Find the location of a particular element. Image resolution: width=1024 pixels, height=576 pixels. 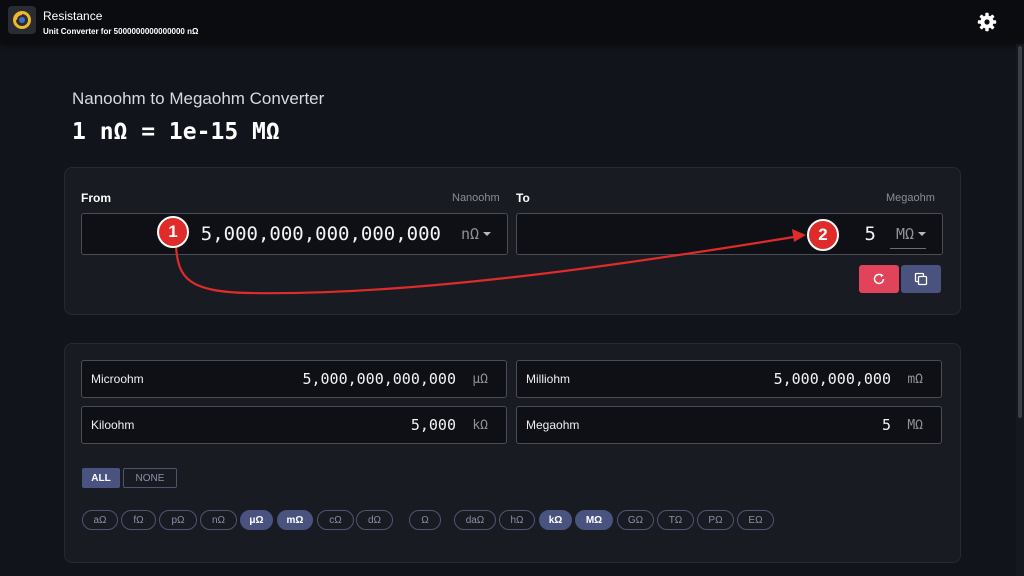

unit-chip-microohm: μΩ is located at coordinates (256, 520).